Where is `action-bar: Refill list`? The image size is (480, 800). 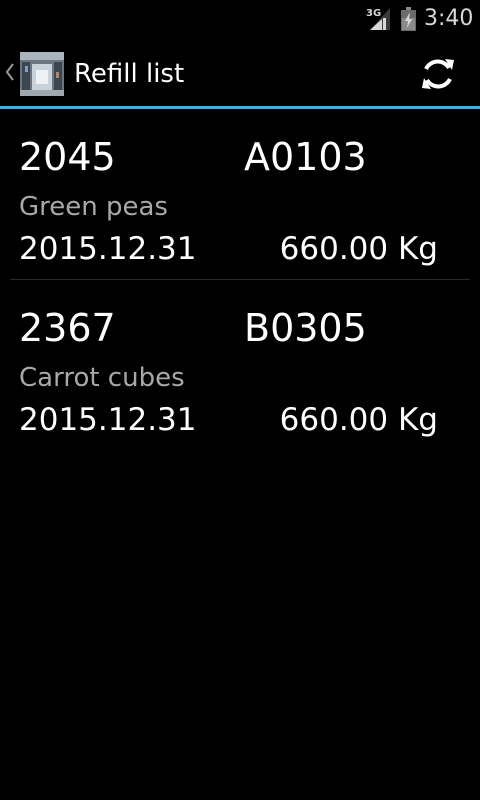
action-bar: Refill list is located at coordinates (240, 72).